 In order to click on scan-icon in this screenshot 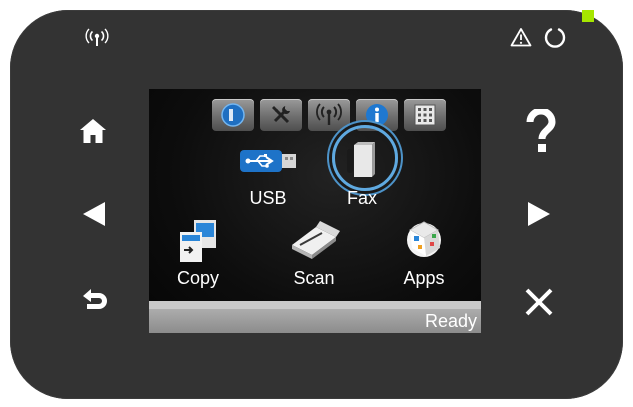, I will do `click(316, 240)`.